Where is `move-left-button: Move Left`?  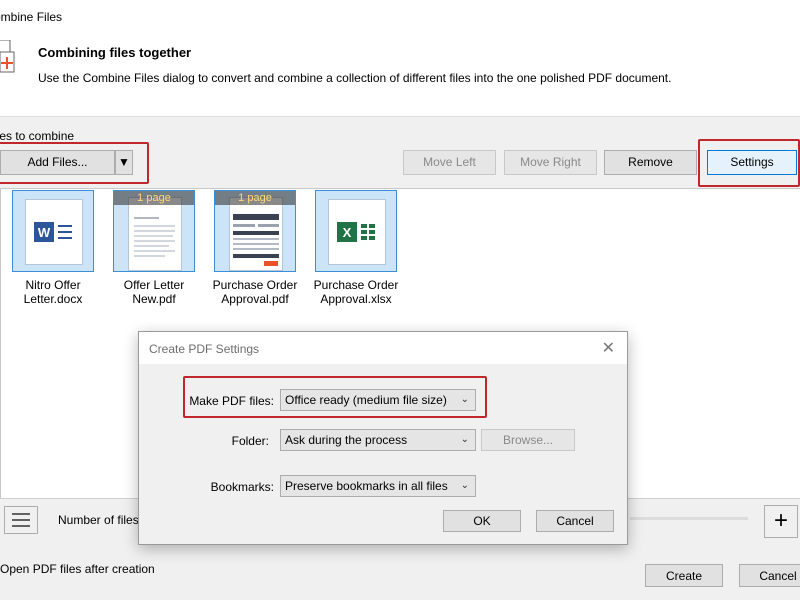 move-left-button: Move Left is located at coordinates (449, 162).